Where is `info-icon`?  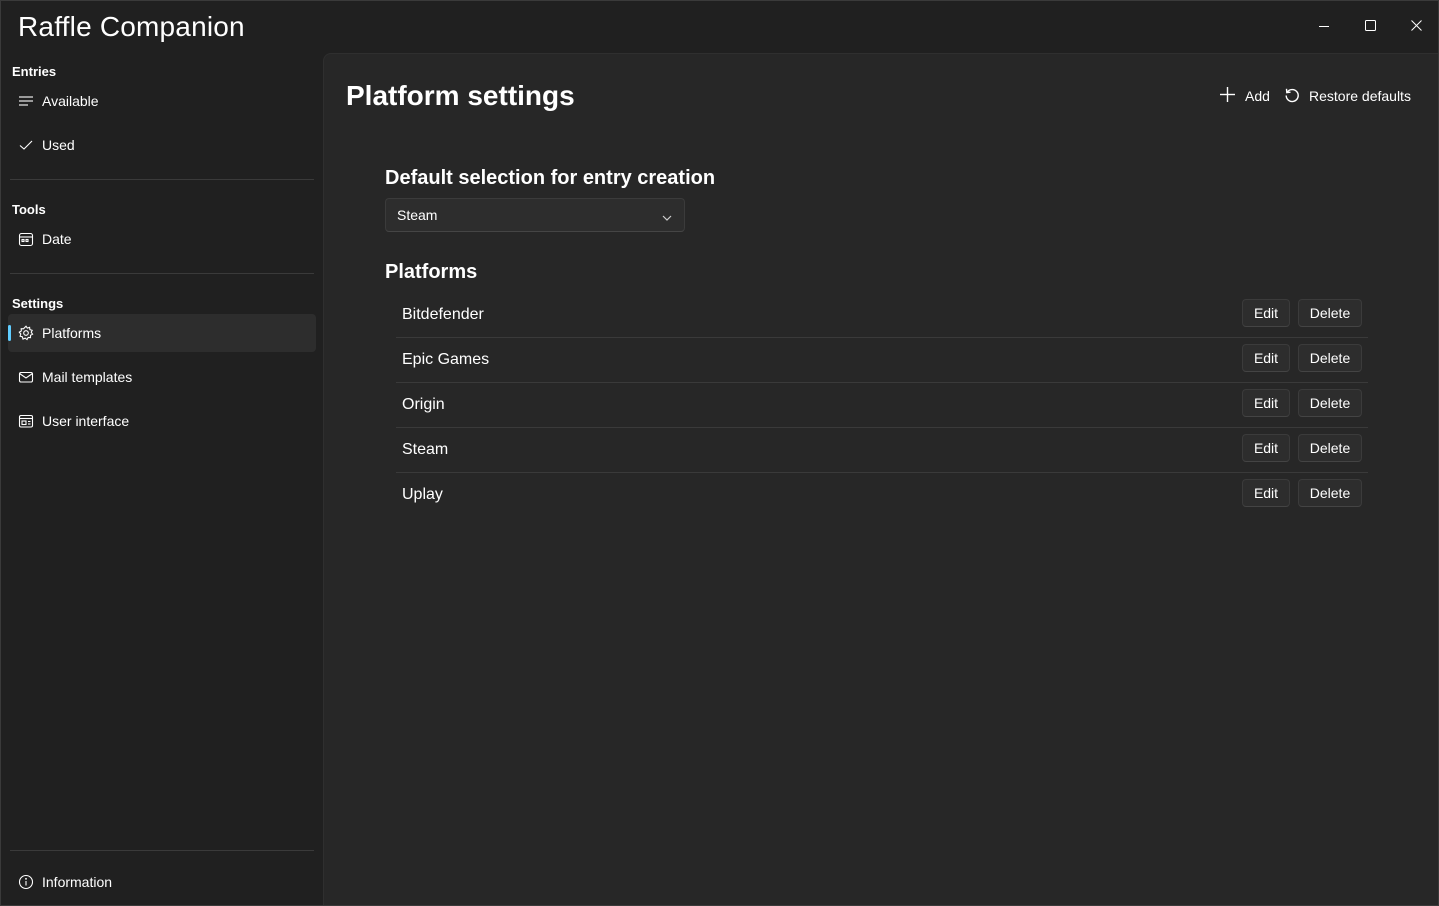 info-icon is located at coordinates (26, 882).